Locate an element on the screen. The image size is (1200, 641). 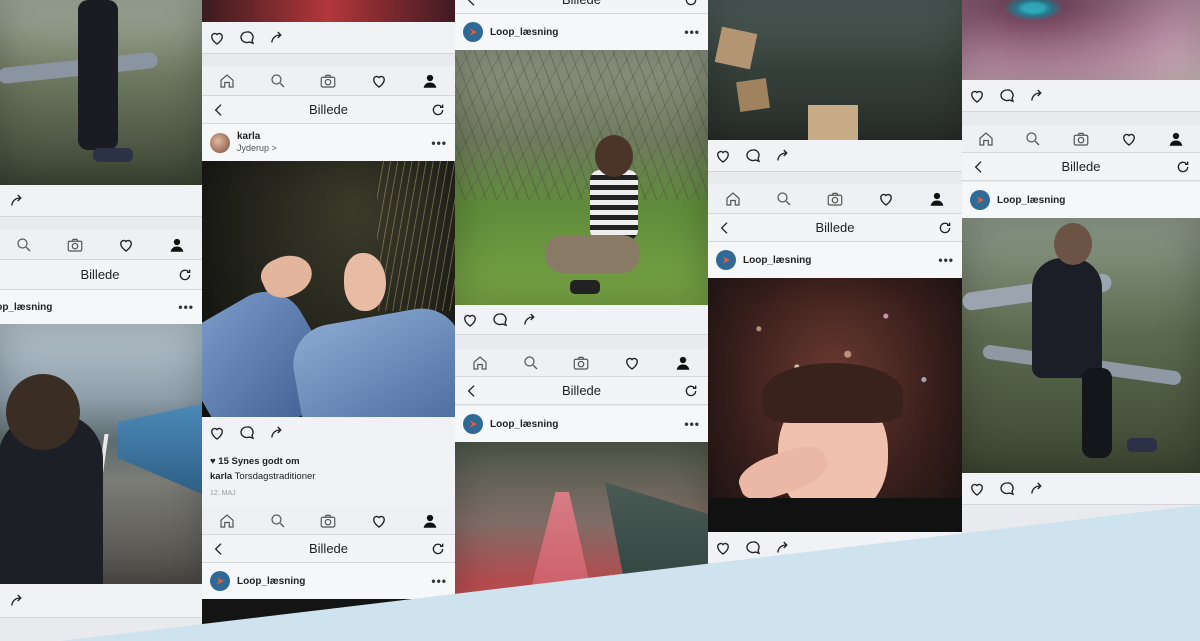
post-photo-forest is located at coordinates (581, 177).